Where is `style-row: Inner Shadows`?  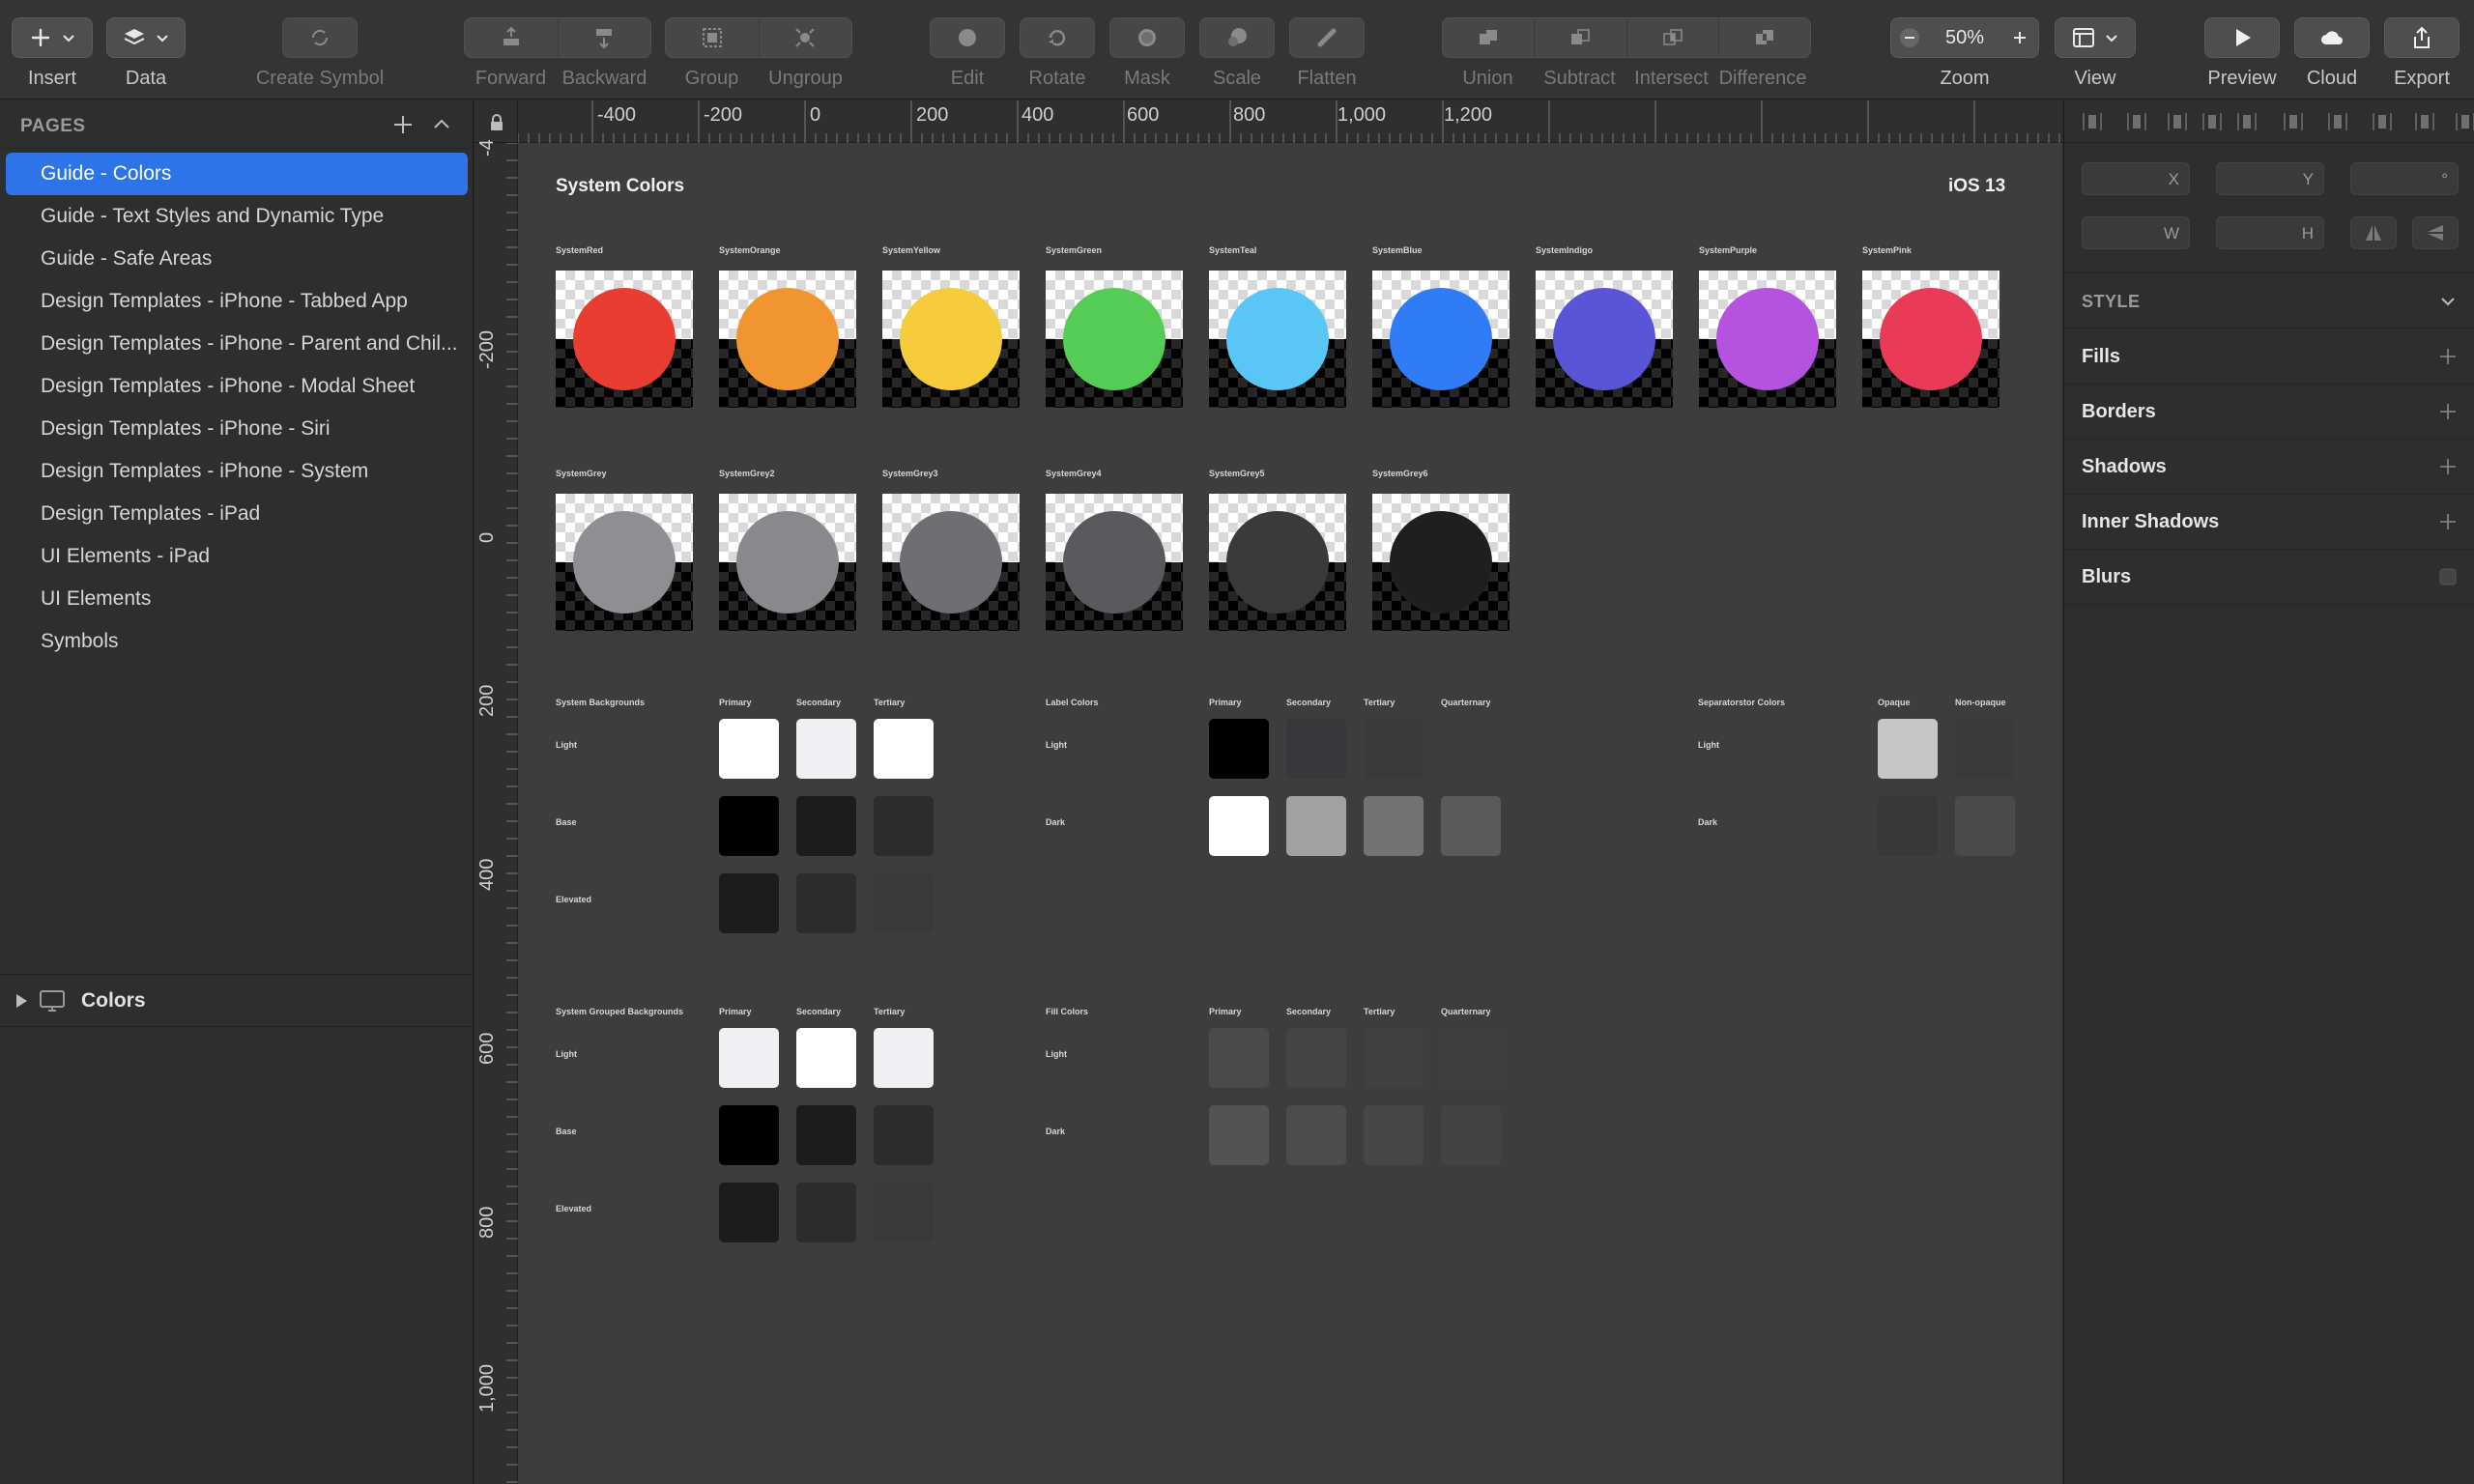 style-row: Inner Shadows is located at coordinates (2269, 522).